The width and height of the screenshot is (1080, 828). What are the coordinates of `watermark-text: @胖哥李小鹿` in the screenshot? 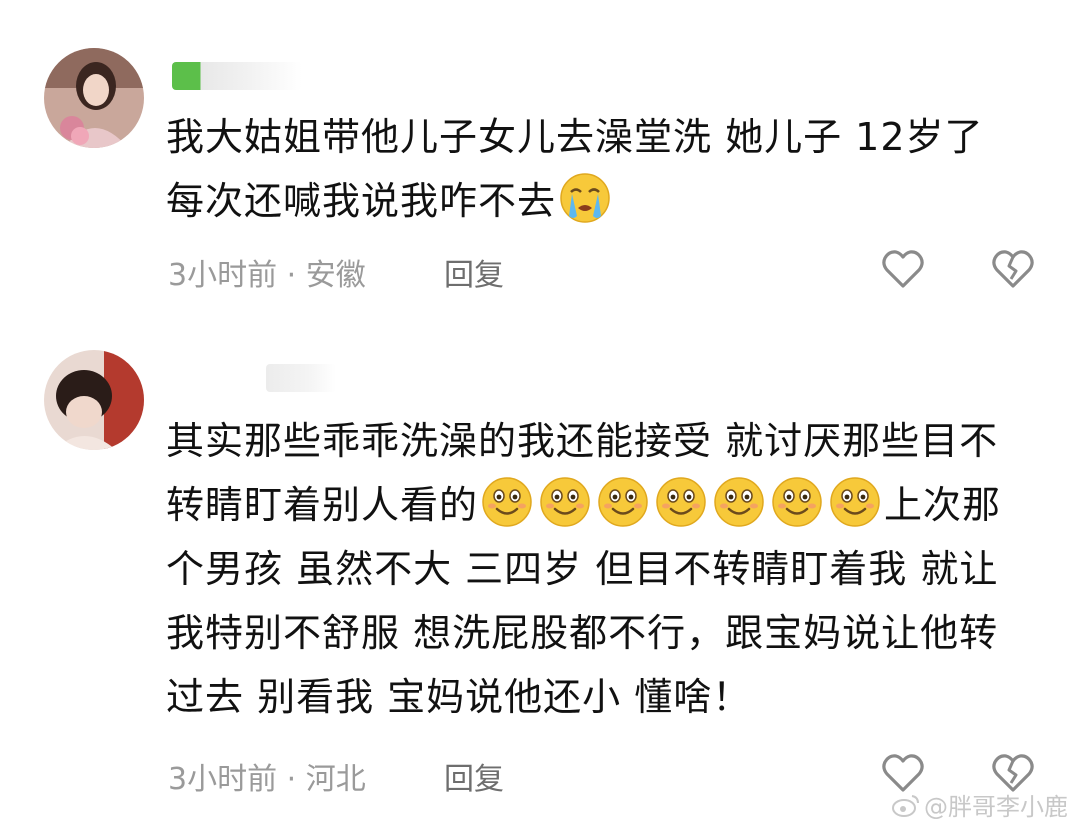 It's located at (996, 807).